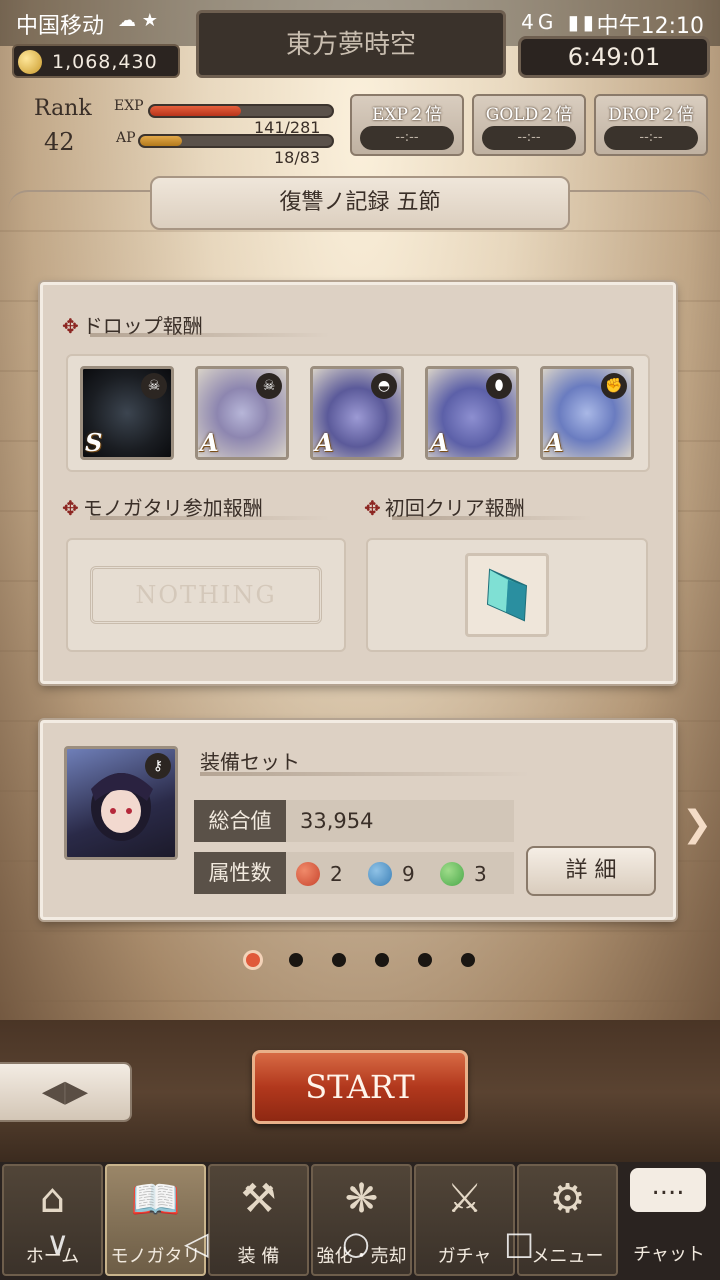 The width and height of the screenshot is (720, 1280). What do you see at coordinates (83, 201) in the screenshot?
I see `banner-ornament-left` at bounding box center [83, 201].